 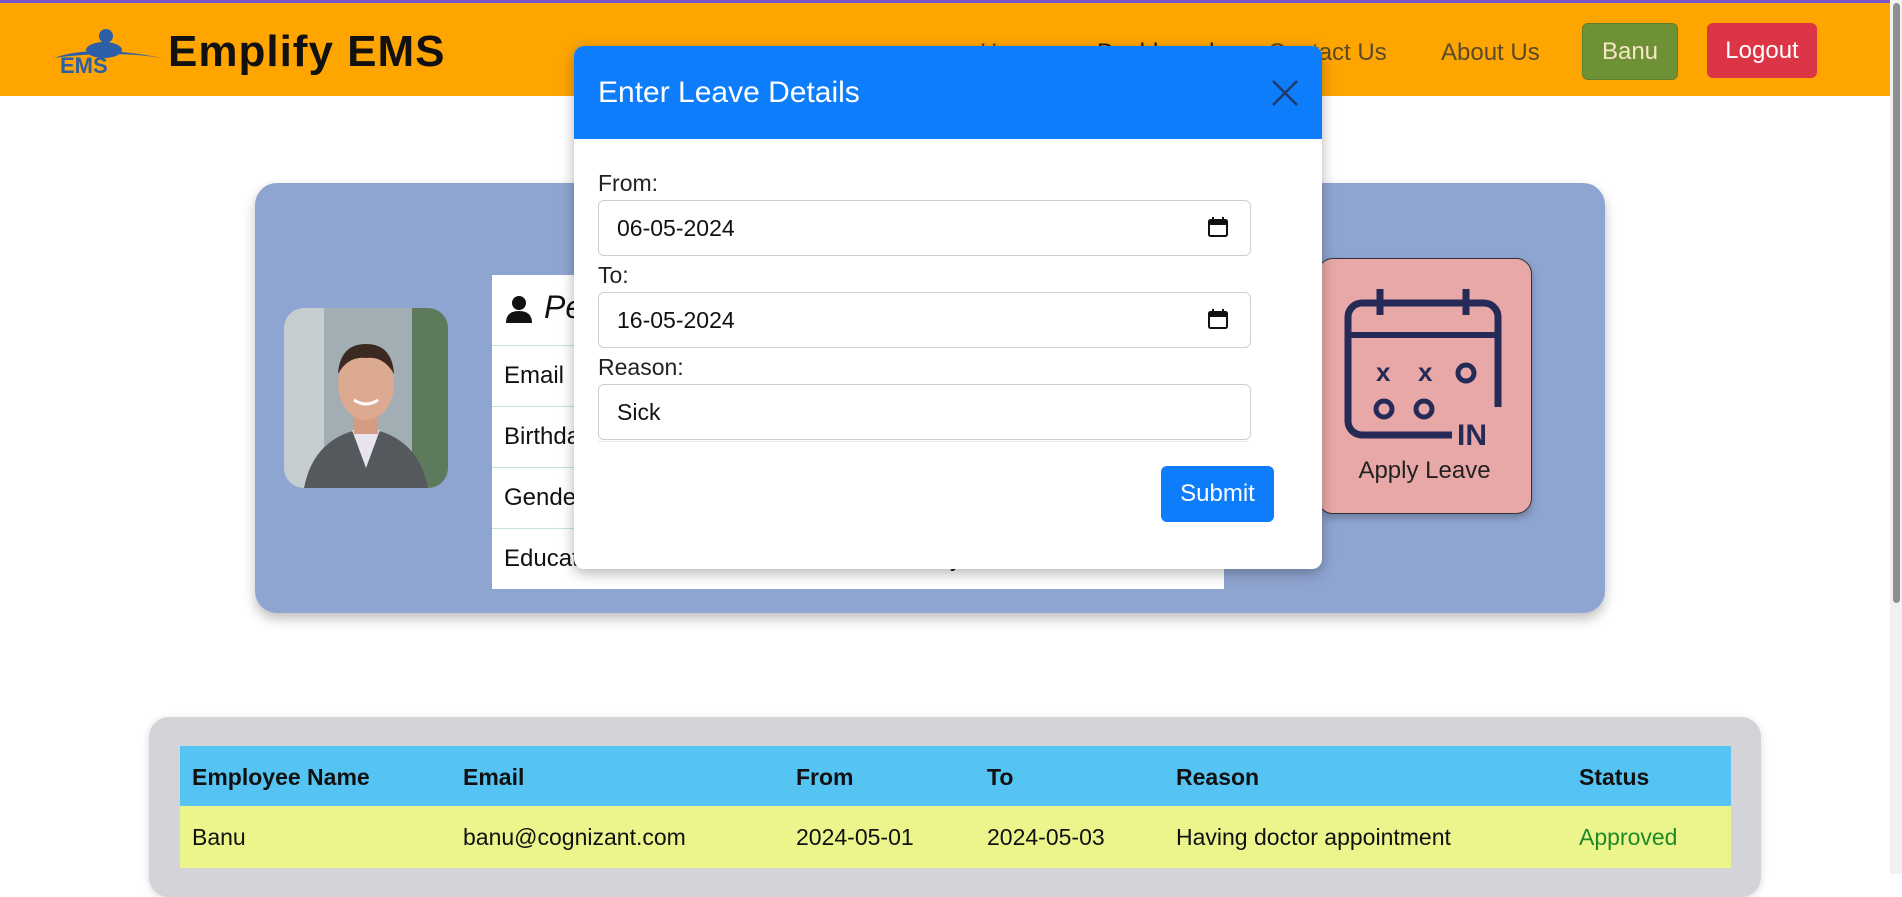 I want to click on col-status: Status, so click(x=1614, y=777).